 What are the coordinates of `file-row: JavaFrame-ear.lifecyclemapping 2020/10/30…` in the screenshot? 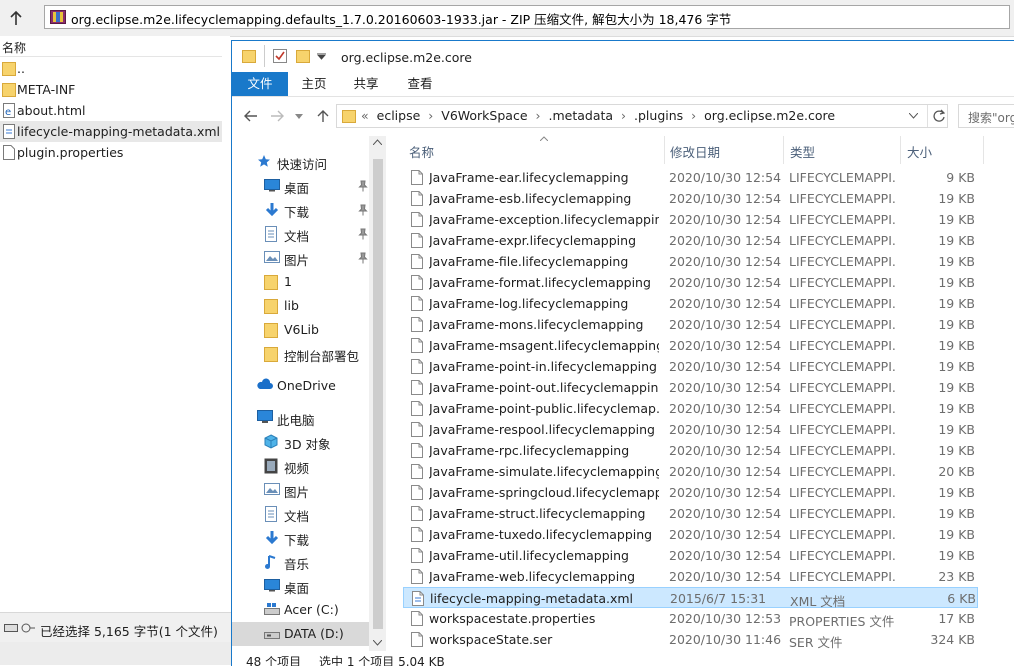 It's located at (690, 177).